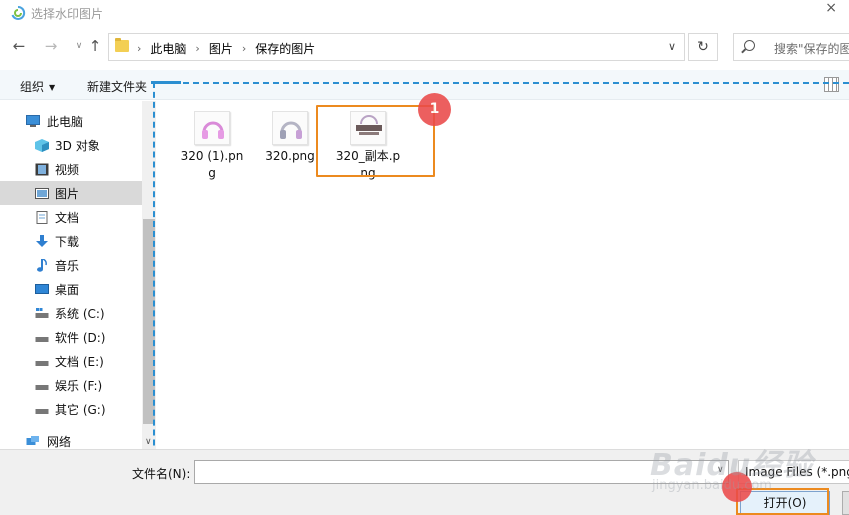 The width and height of the screenshot is (849, 515). Describe the element at coordinates (42, 312) in the screenshot. I see `system-drive-icon` at that location.